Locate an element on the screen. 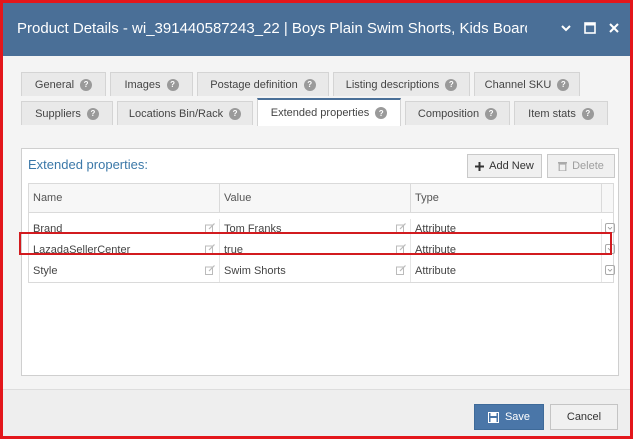 This screenshot has width=633, height=439. name-cell: Brand is located at coordinates (124, 229).